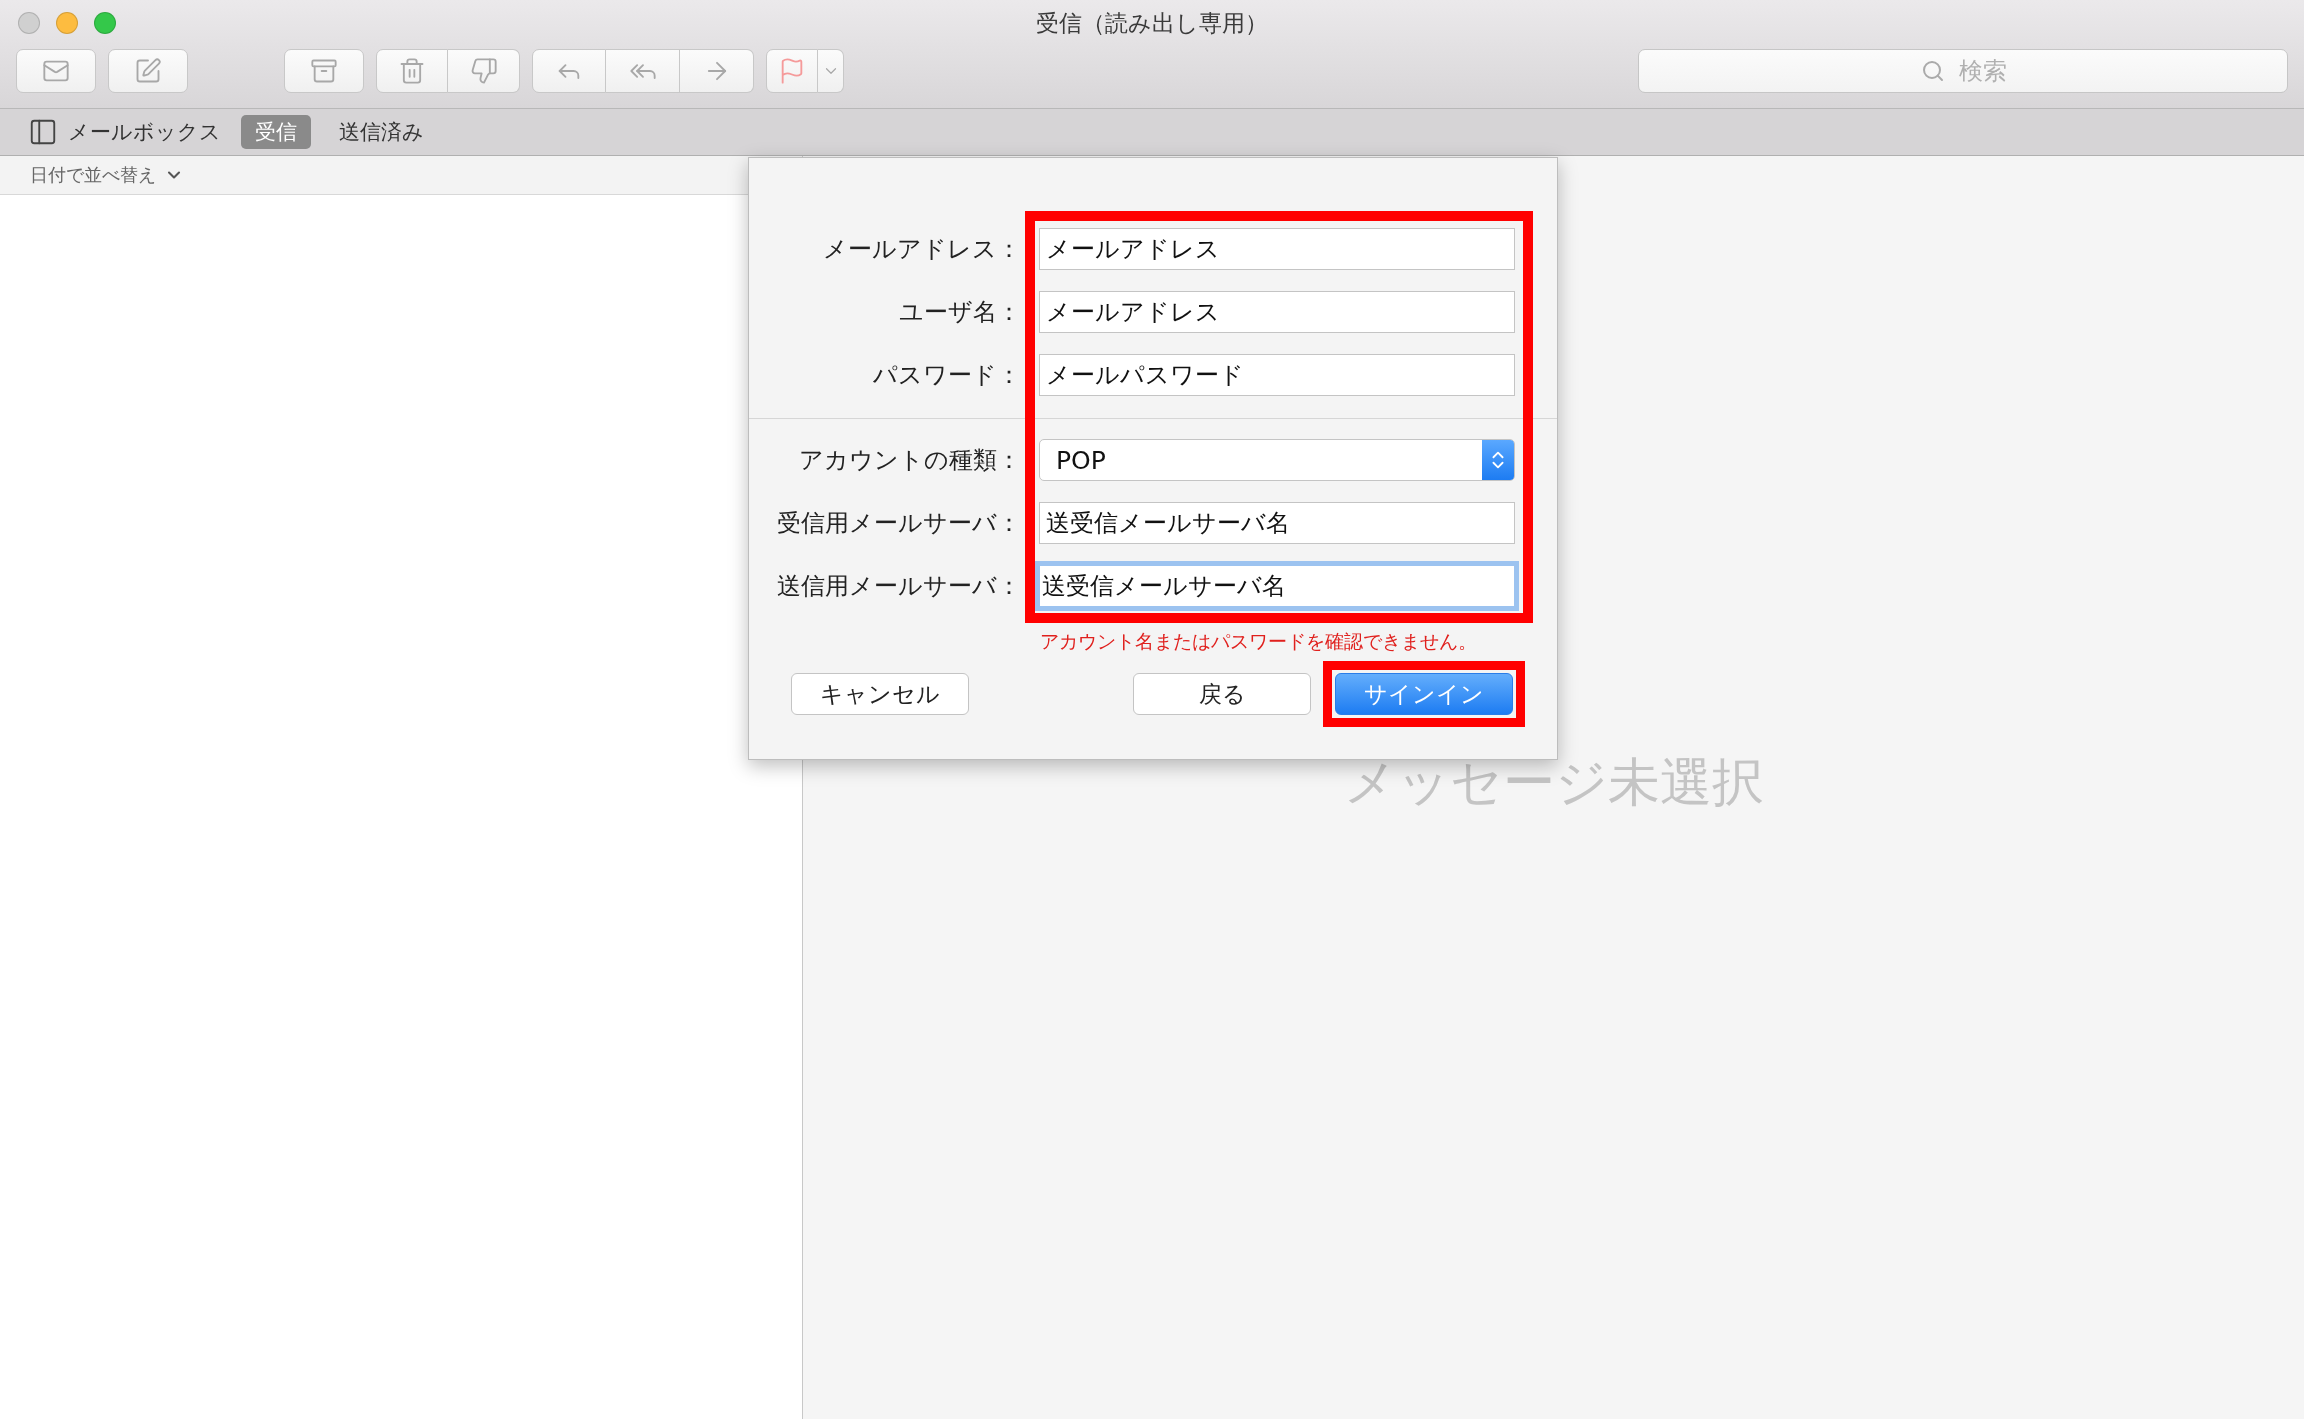  What do you see at coordinates (946, 375) in the screenshot?
I see `field-label: パスワード：` at bounding box center [946, 375].